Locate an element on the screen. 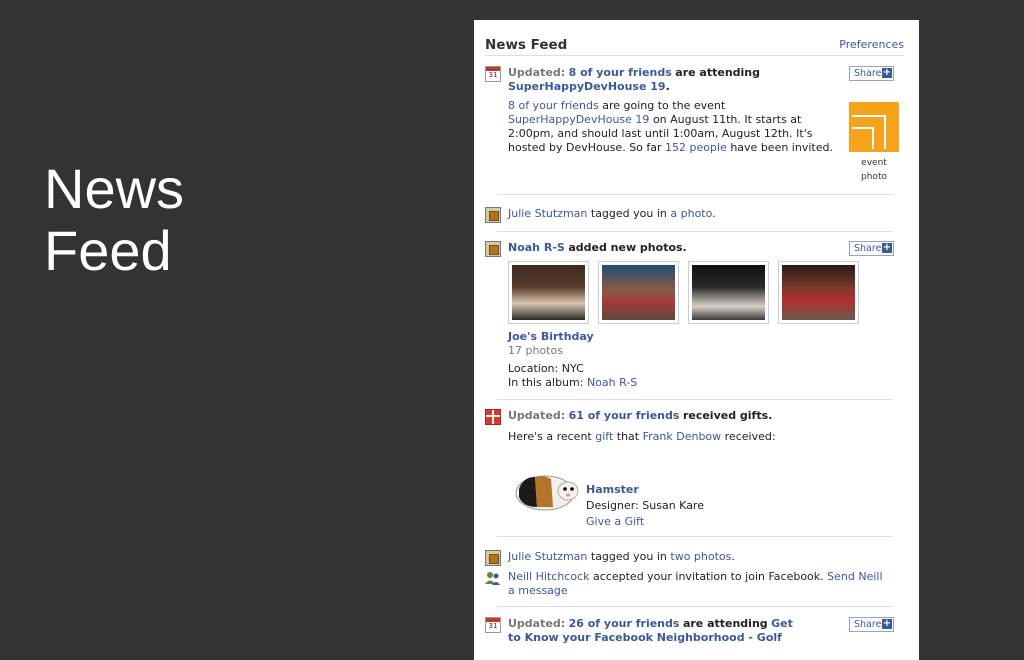 The width and height of the screenshot is (1024, 660). gift-link: gift is located at coordinates (604, 436).